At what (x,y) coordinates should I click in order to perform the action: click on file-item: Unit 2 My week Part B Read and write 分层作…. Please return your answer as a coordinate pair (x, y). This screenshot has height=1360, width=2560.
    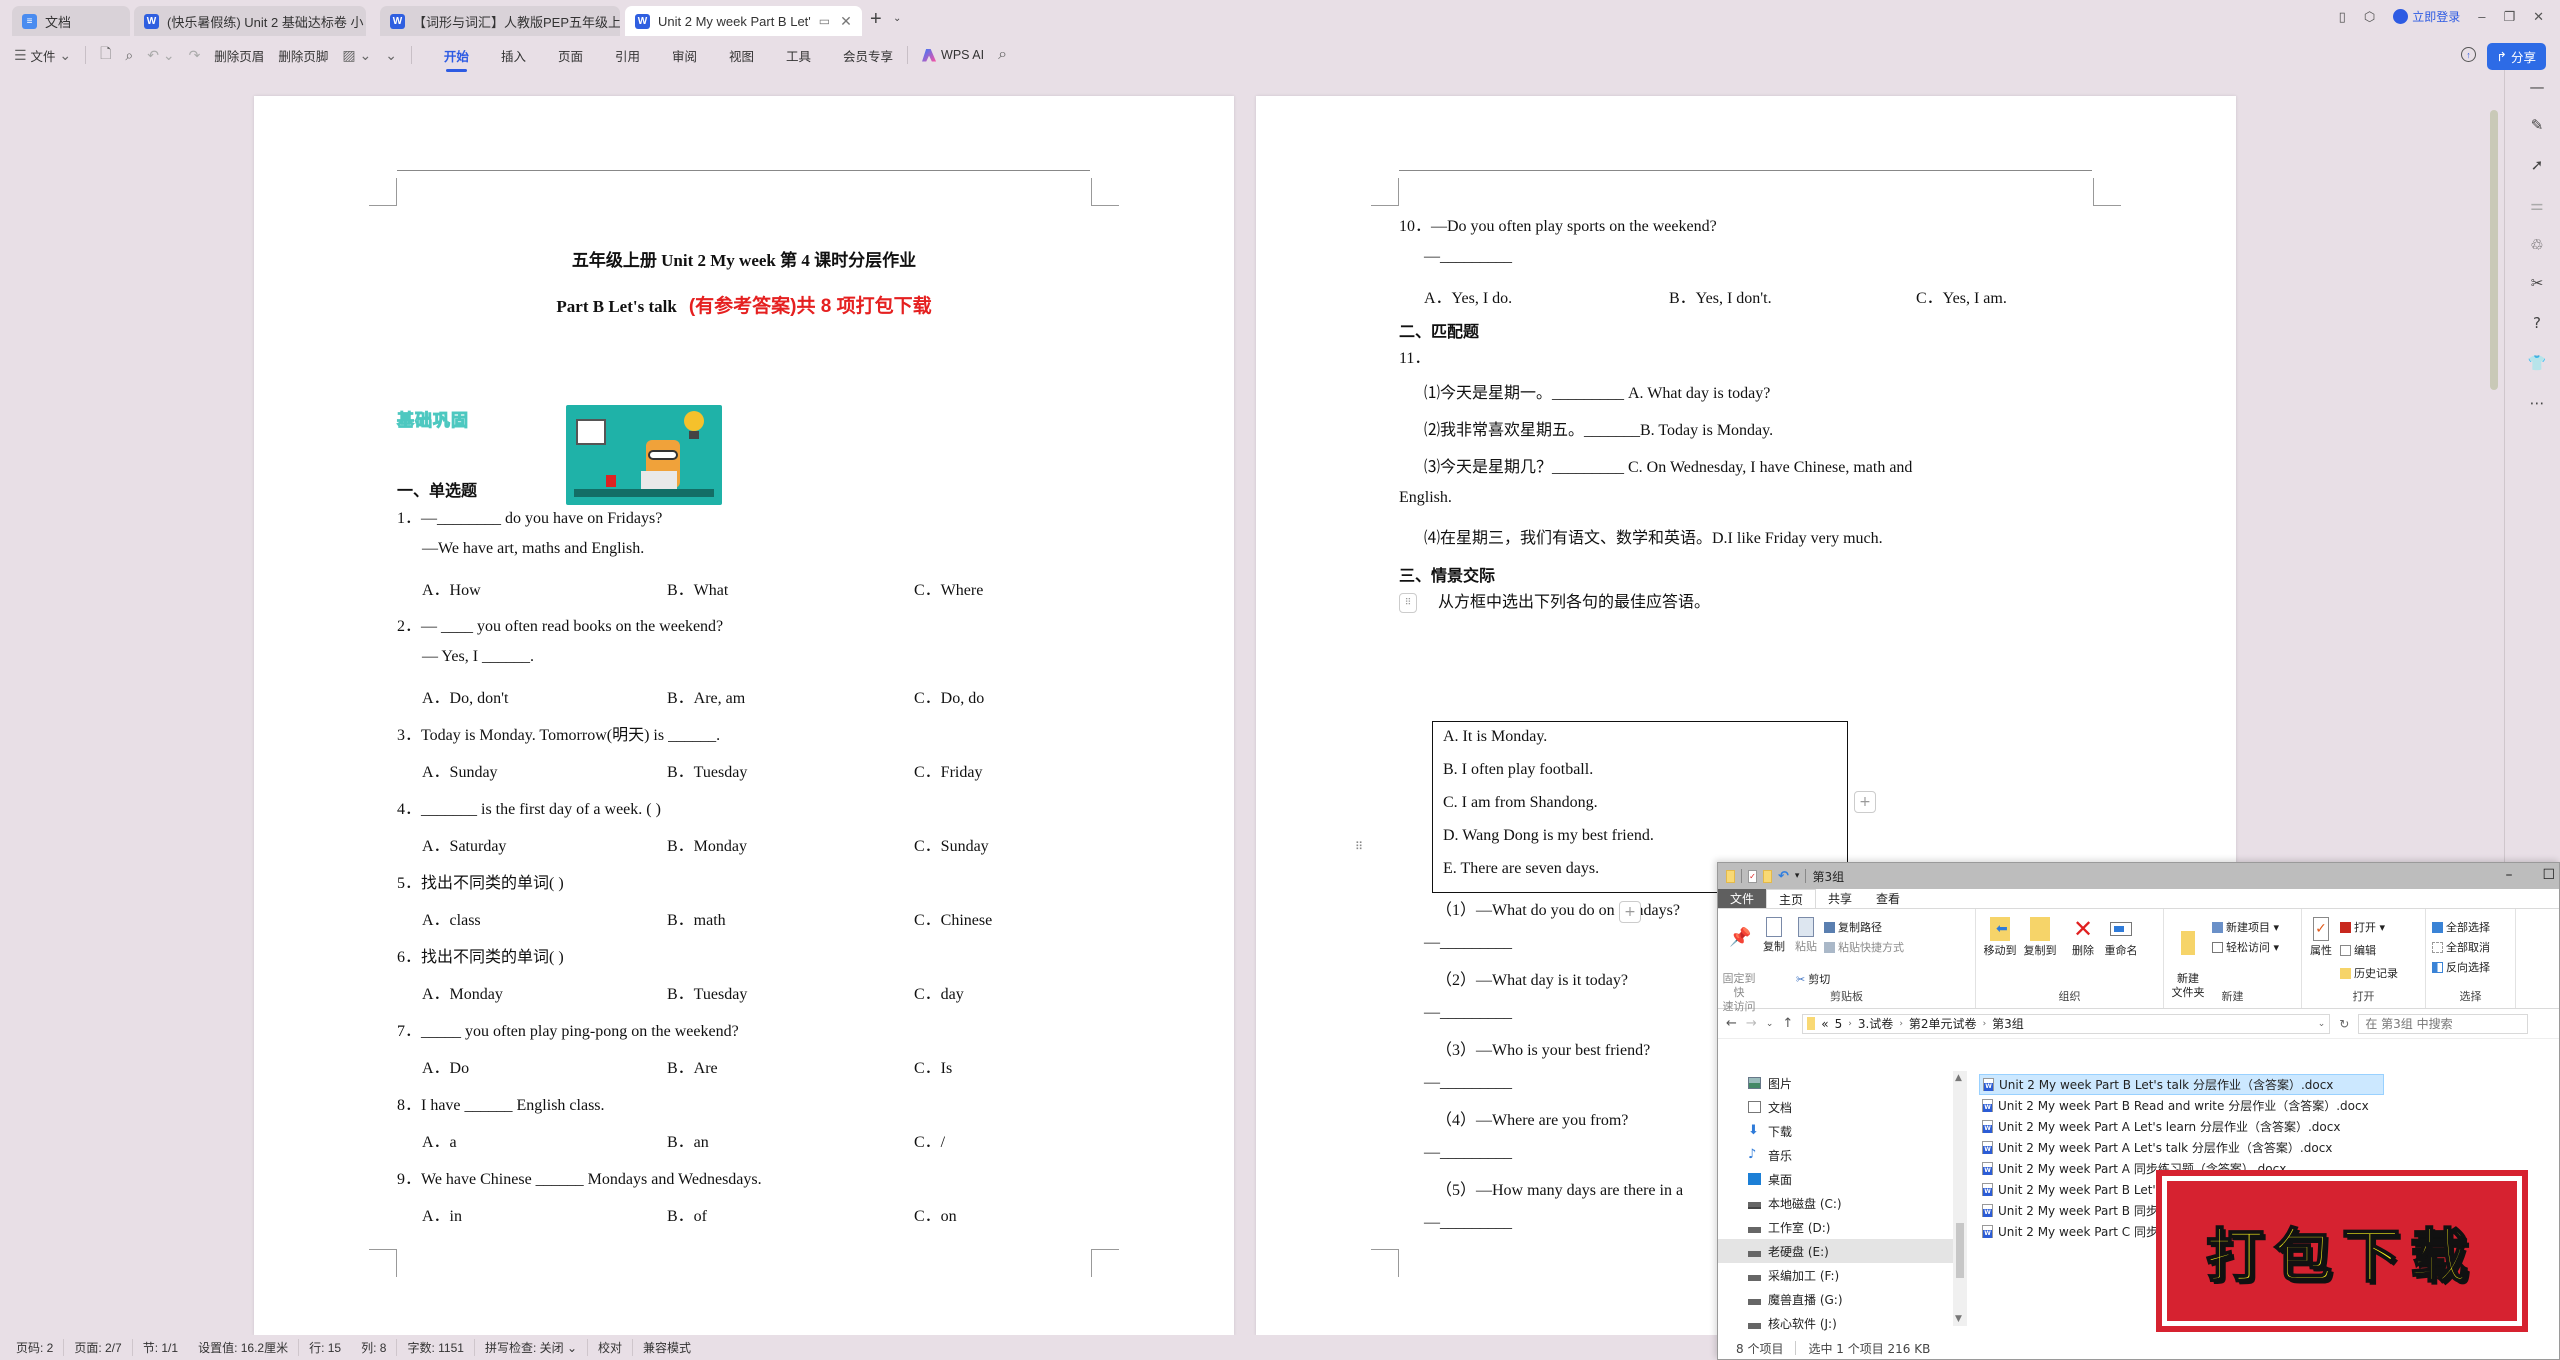
    Looking at the image, I should click on (2269, 1105).